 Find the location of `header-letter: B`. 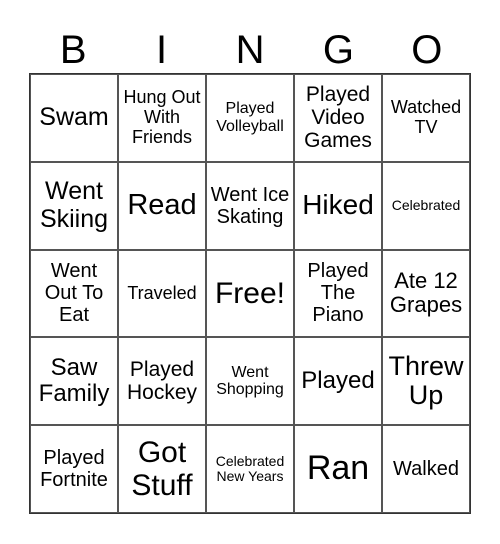

header-letter: B is located at coordinates (73, 50).